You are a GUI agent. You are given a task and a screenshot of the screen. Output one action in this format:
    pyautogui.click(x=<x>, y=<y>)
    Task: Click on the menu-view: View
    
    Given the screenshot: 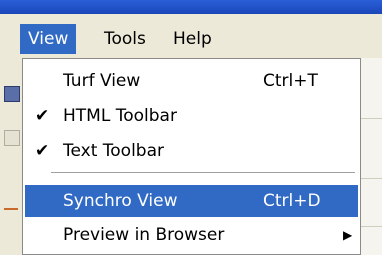 What is the action you would take?
    pyautogui.click(x=48, y=39)
    